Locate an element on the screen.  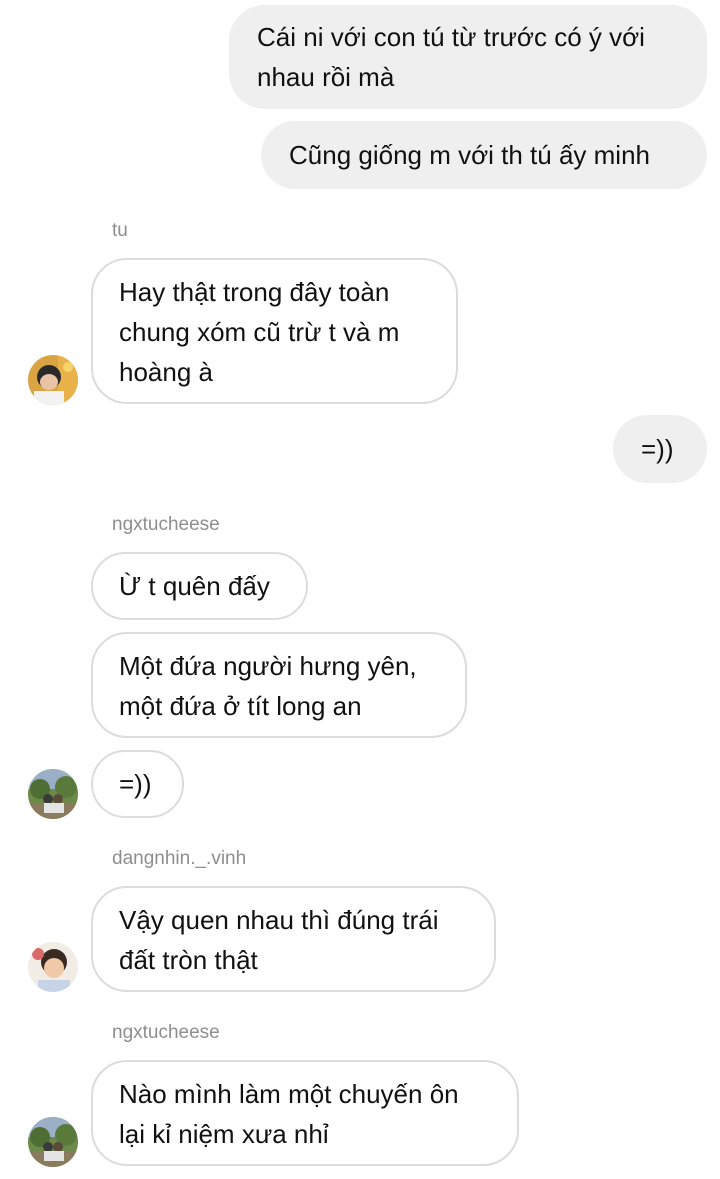
sender-name: dangnhin._.vinh is located at coordinates (179, 858).